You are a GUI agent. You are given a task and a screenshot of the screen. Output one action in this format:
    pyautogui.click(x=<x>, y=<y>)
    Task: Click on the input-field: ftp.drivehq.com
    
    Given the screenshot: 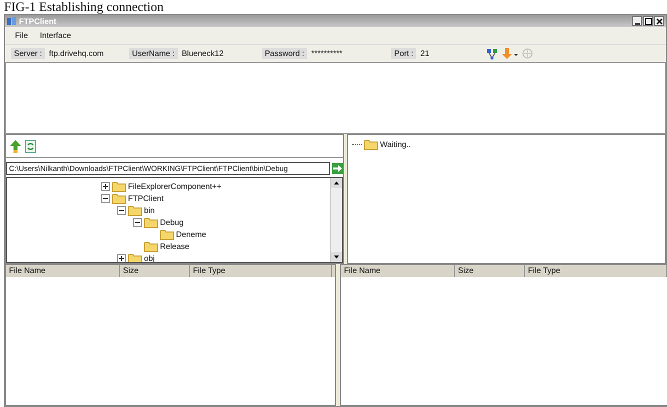 What is the action you would take?
    pyautogui.click(x=79, y=53)
    